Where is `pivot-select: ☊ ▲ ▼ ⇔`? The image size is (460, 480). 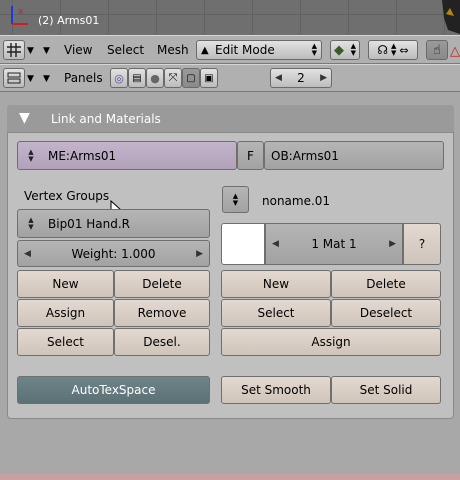
pivot-select: ☊ ▲ ▼ ⇔ is located at coordinates (393, 50).